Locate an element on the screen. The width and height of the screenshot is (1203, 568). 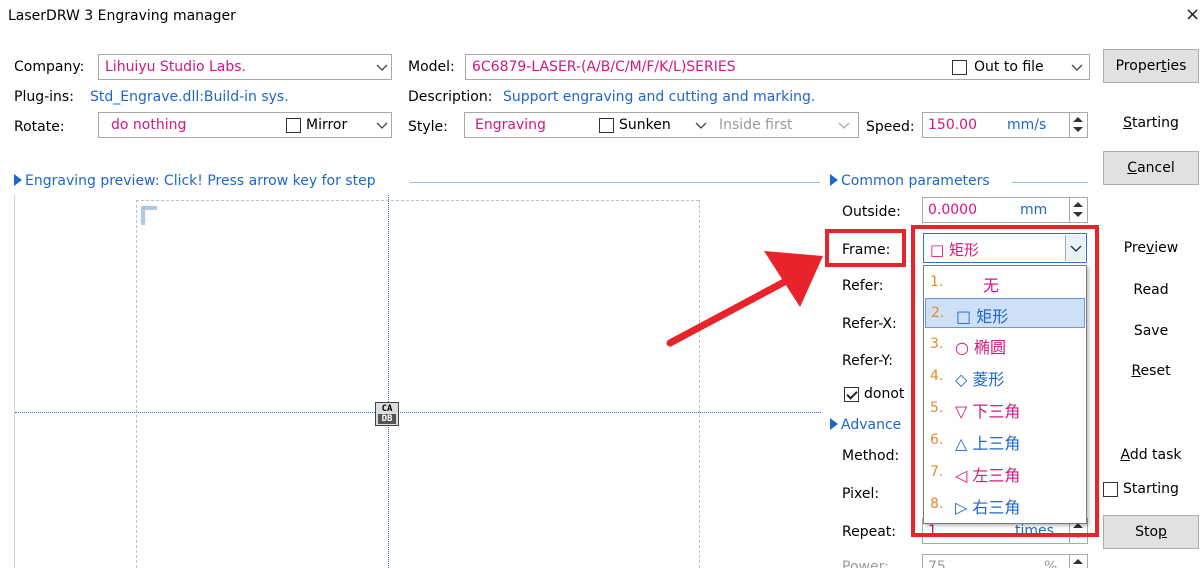
pixel-label: Pixel: is located at coordinates (861, 494).